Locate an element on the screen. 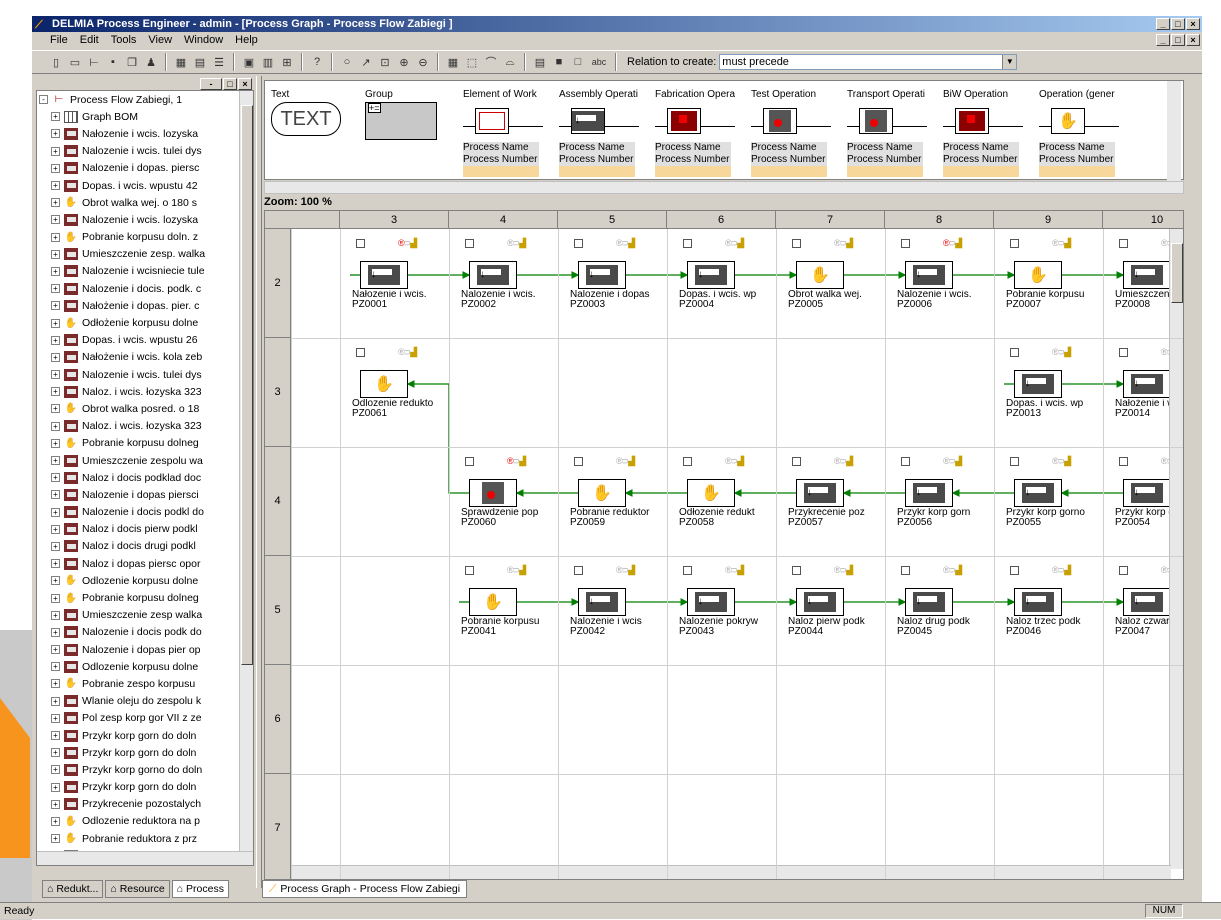 This screenshot has height=920, width=1221. zoom-in-icon: ⊕ is located at coordinates (404, 62).